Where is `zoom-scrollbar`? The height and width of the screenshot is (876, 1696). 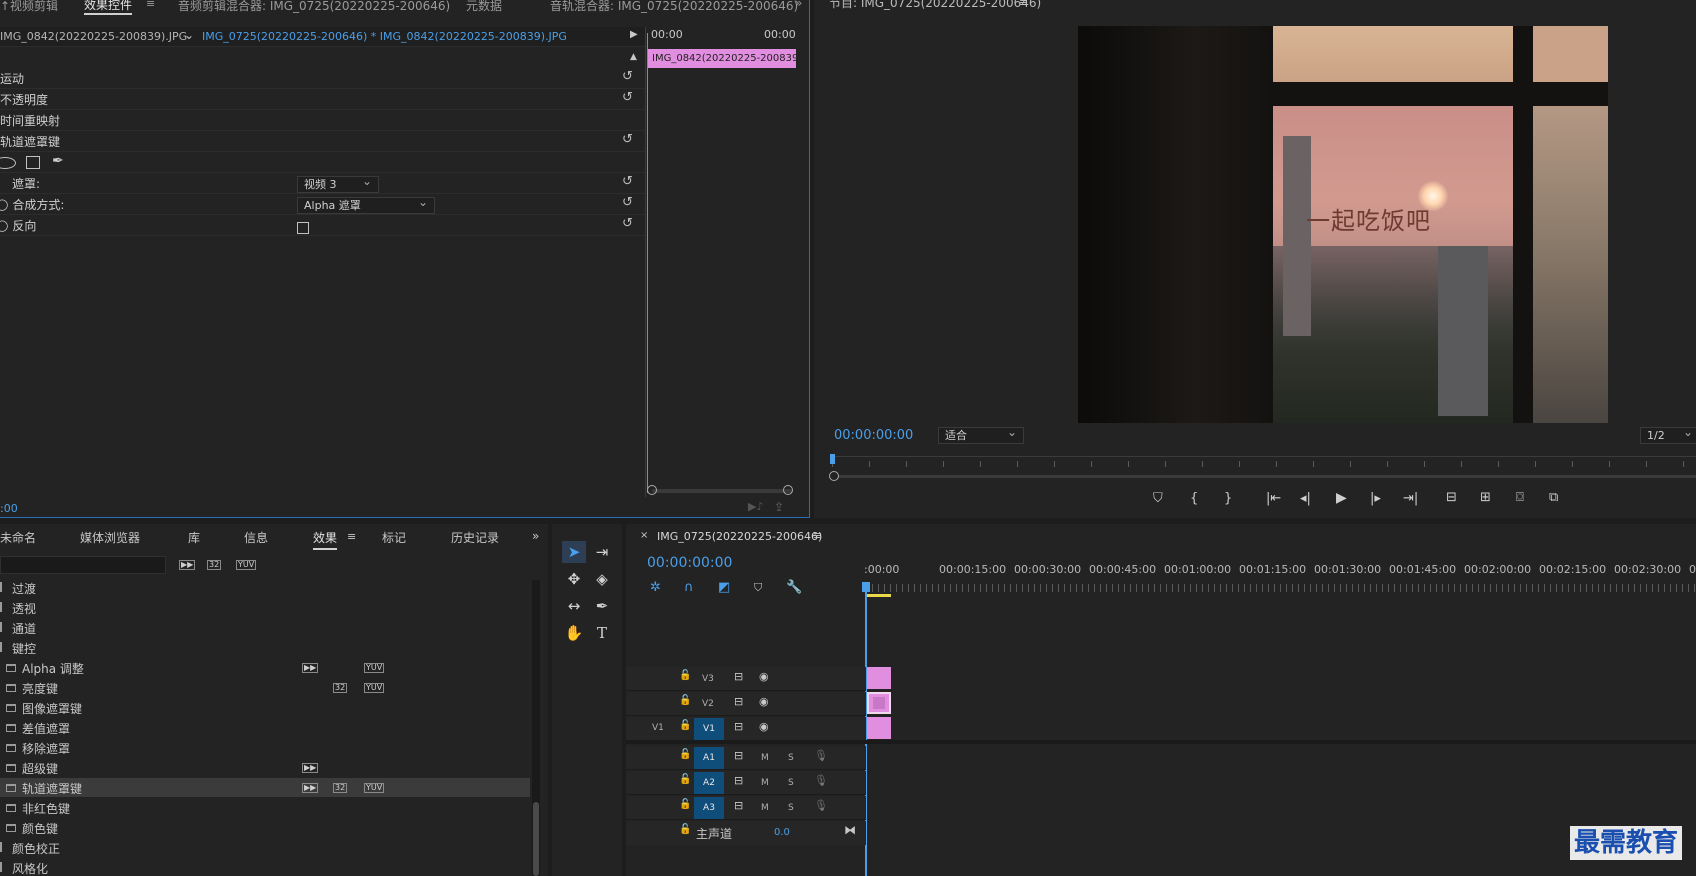
zoom-scrollbar is located at coordinates (722, 491).